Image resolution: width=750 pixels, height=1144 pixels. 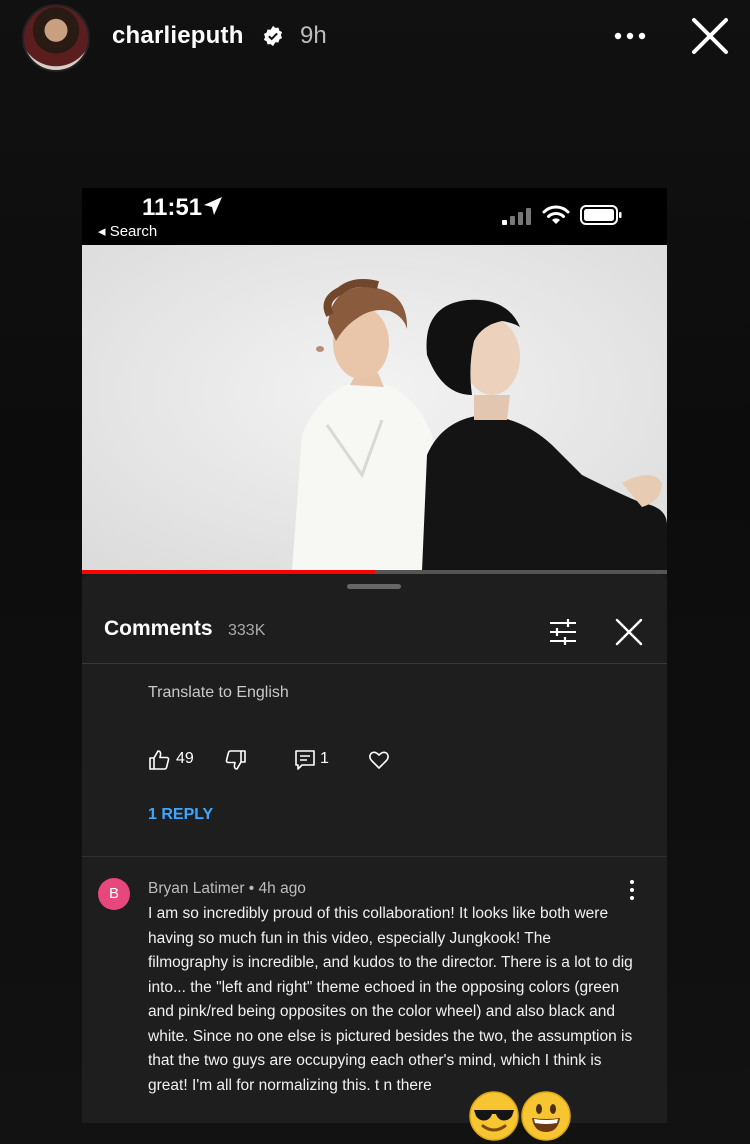 What do you see at coordinates (516, 216) in the screenshot?
I see `cellular-signal-icon` at bounding box center [516, 216].